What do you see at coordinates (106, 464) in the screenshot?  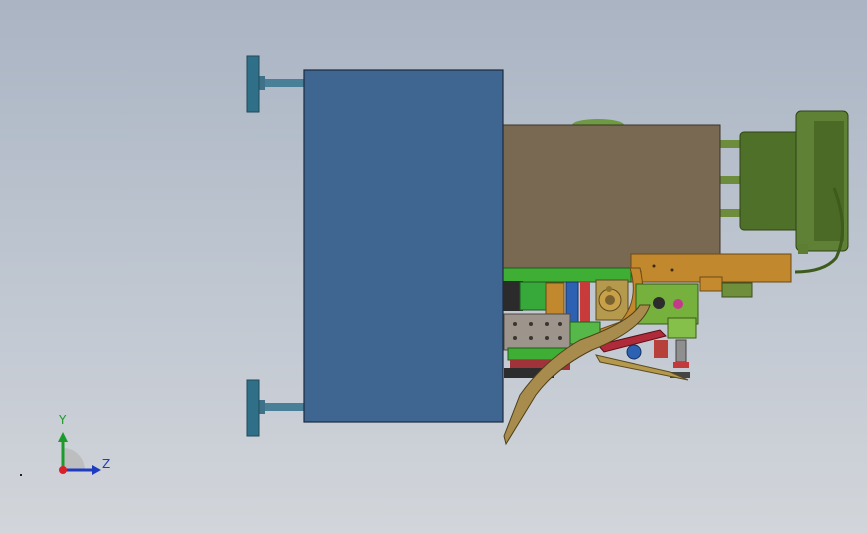 I see `z-axis-label: Z` at bounding box center [106, 464].